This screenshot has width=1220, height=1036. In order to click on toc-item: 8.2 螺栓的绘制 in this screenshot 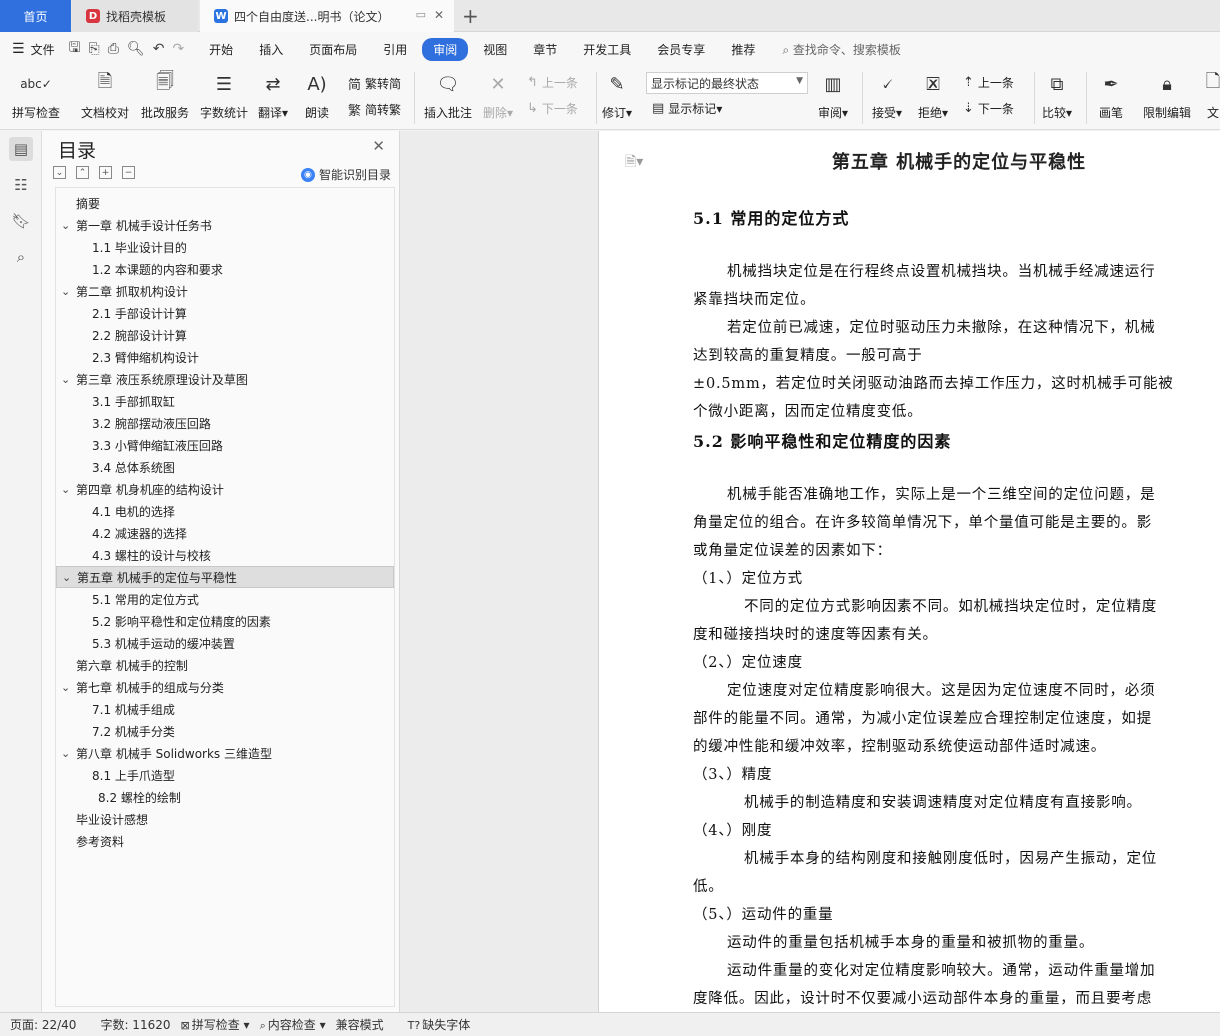, I will do `click(225, 797)`.